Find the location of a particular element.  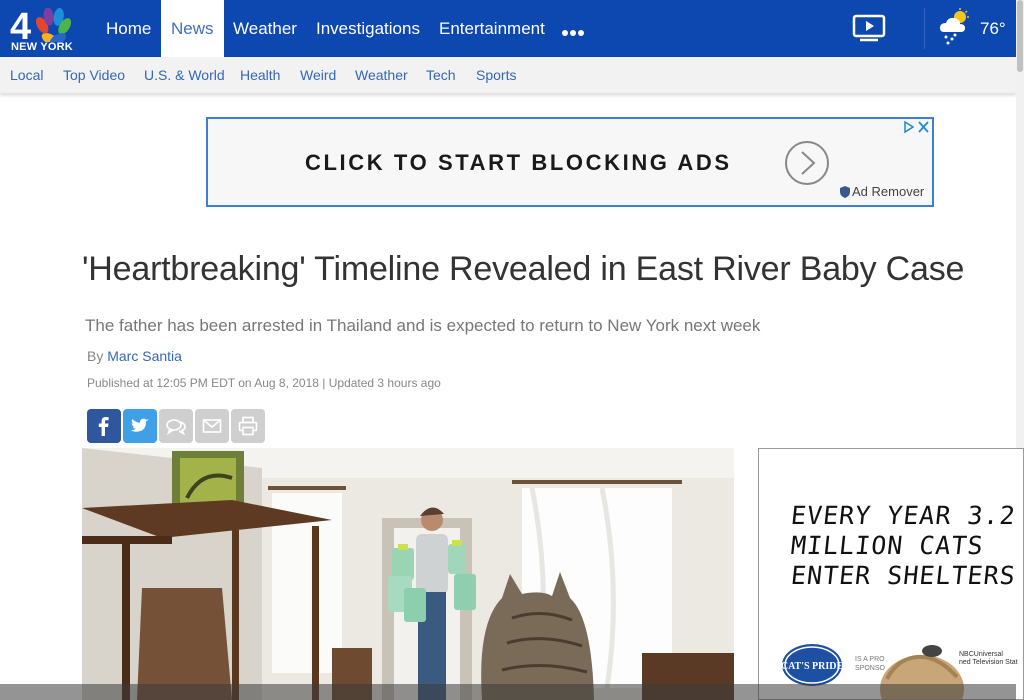

subnav-weird: Weird is located at coordinates (318, 75).